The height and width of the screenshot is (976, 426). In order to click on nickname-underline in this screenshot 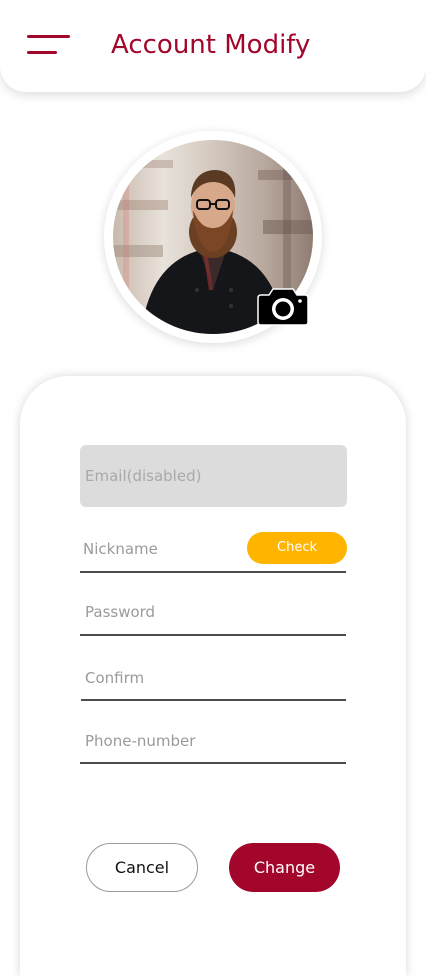, I will do `click(213, 572)`.